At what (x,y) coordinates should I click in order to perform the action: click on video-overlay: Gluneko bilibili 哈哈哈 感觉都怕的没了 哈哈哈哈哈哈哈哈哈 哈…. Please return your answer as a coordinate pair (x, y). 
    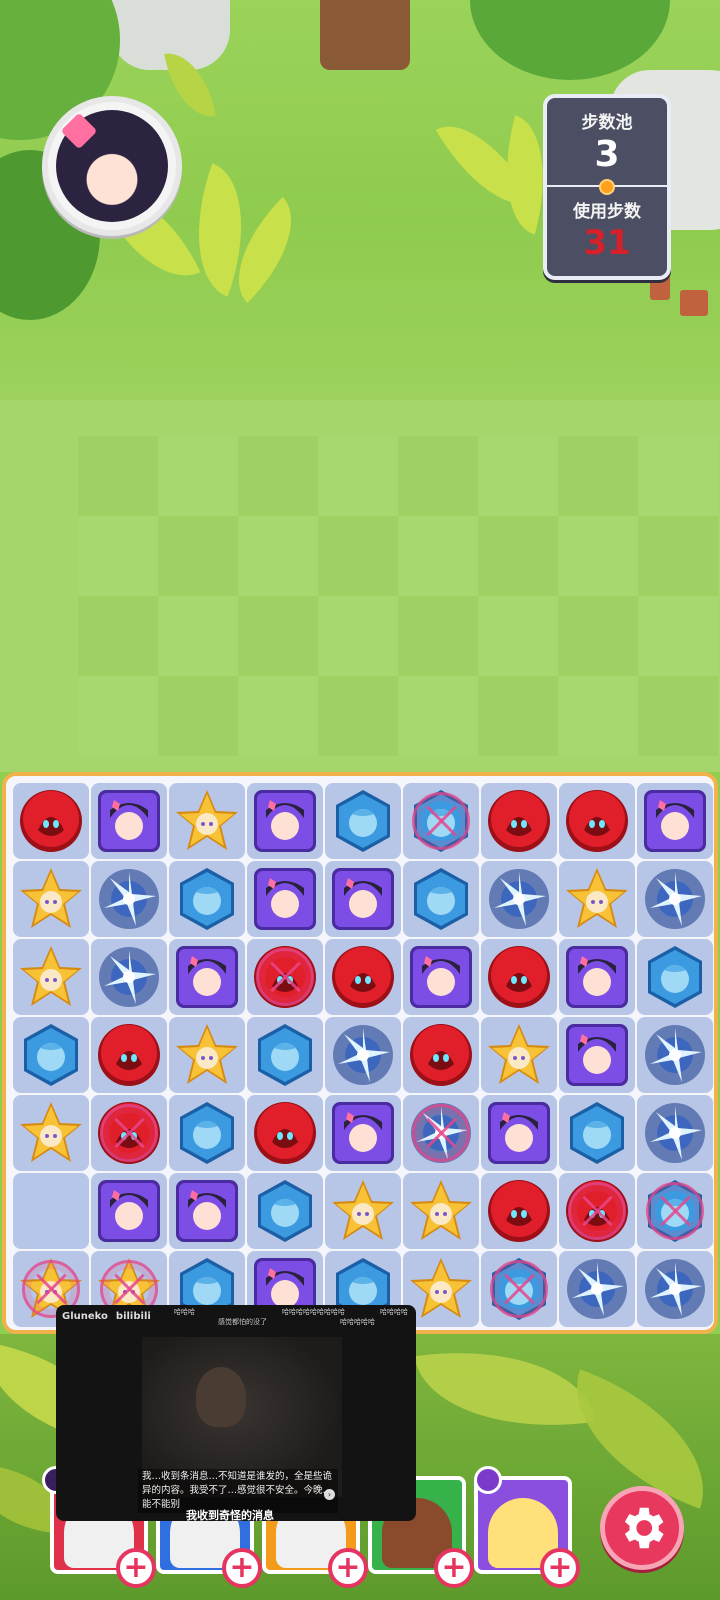
    Looking at the image, I should click on (236, 1413).